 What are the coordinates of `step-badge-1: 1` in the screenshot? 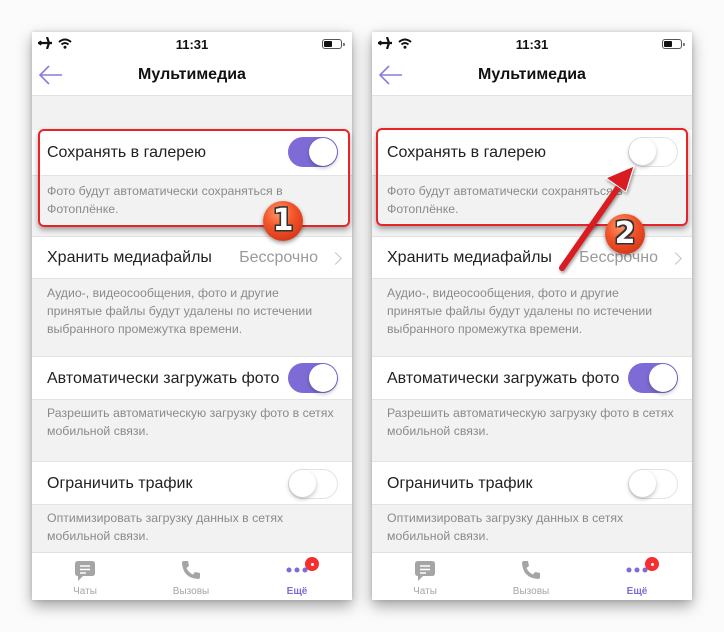 It's located at (283, 221).